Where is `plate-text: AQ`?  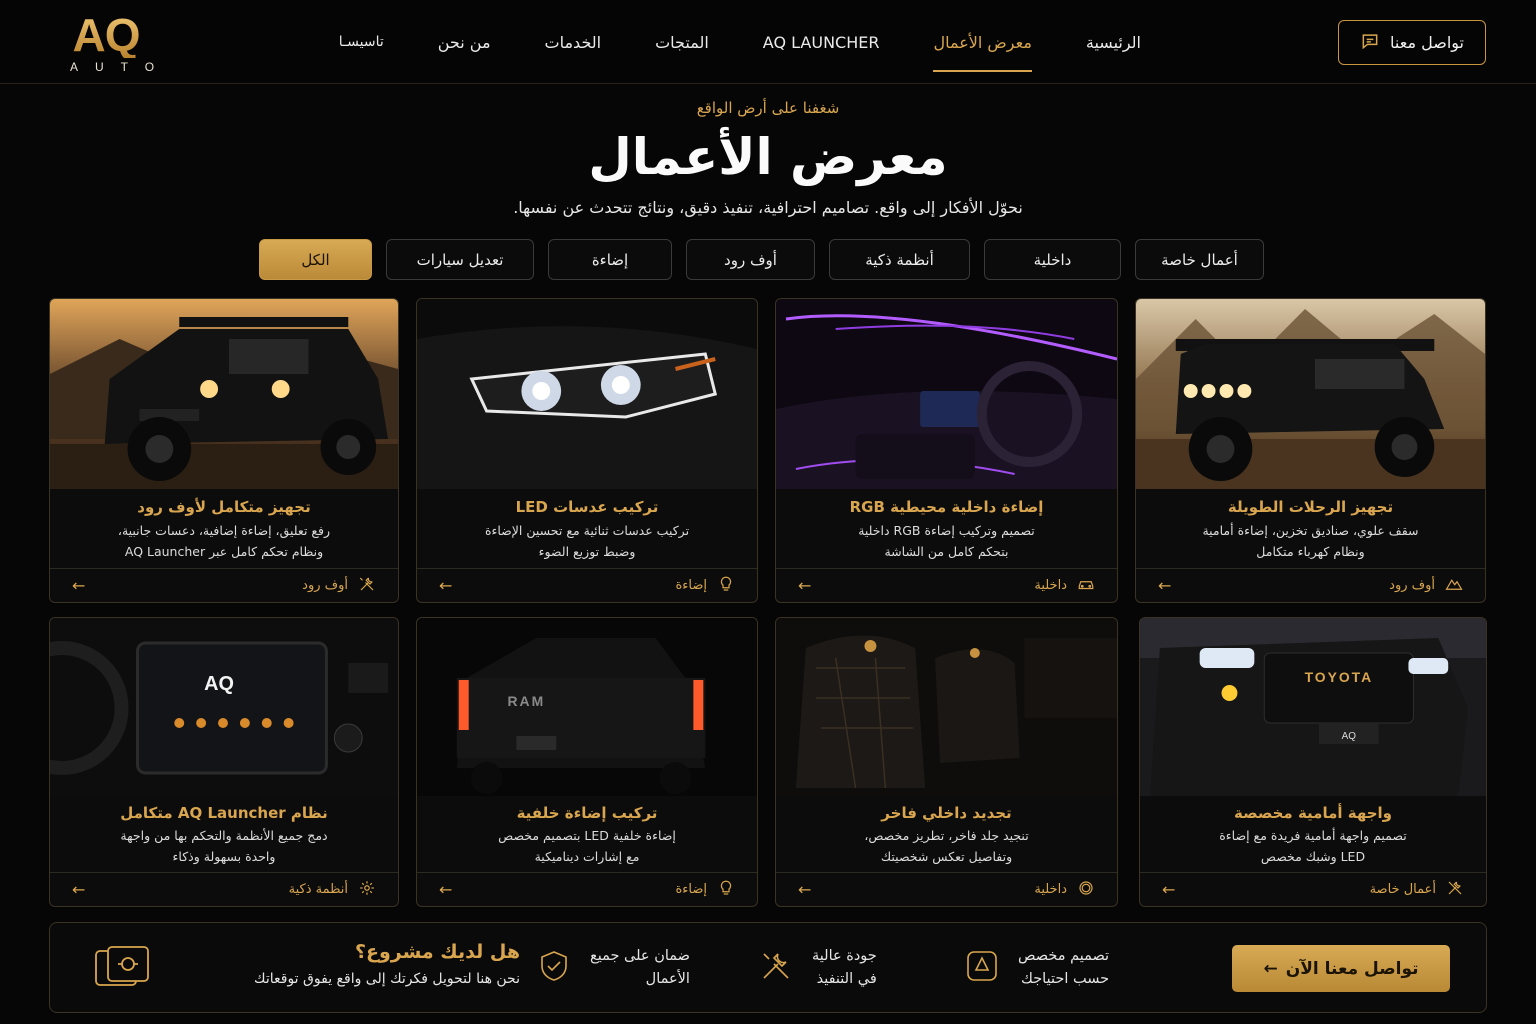
plate-text: AQ is located at coordinates (1349, 736).